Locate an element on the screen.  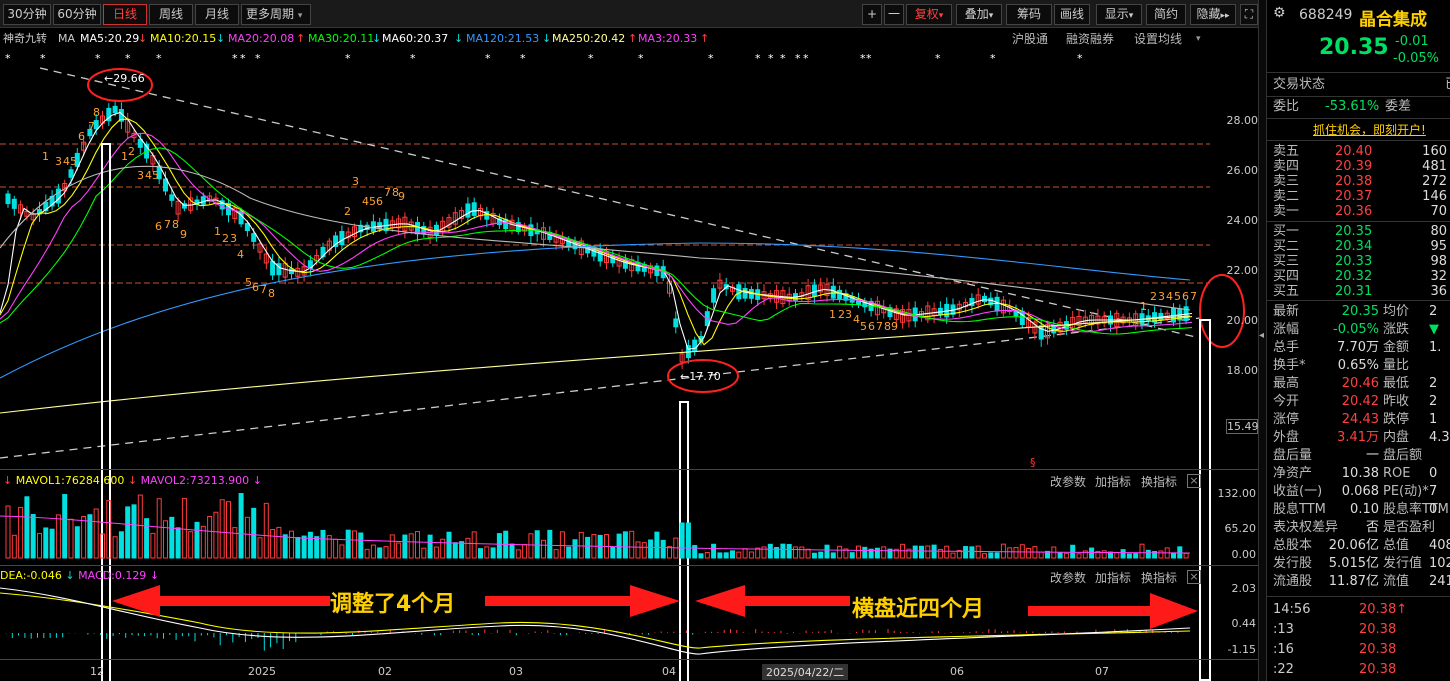
stat-value: ▼ is located at coordinates (1434, 329).